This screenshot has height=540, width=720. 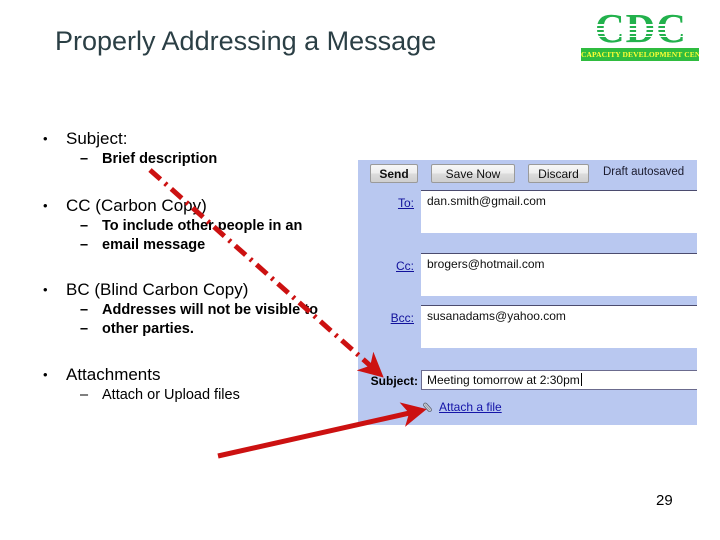 I want to click on sub-bullet-bcc-line1: Addresses will not be visible to, so click(x=201, y=310).